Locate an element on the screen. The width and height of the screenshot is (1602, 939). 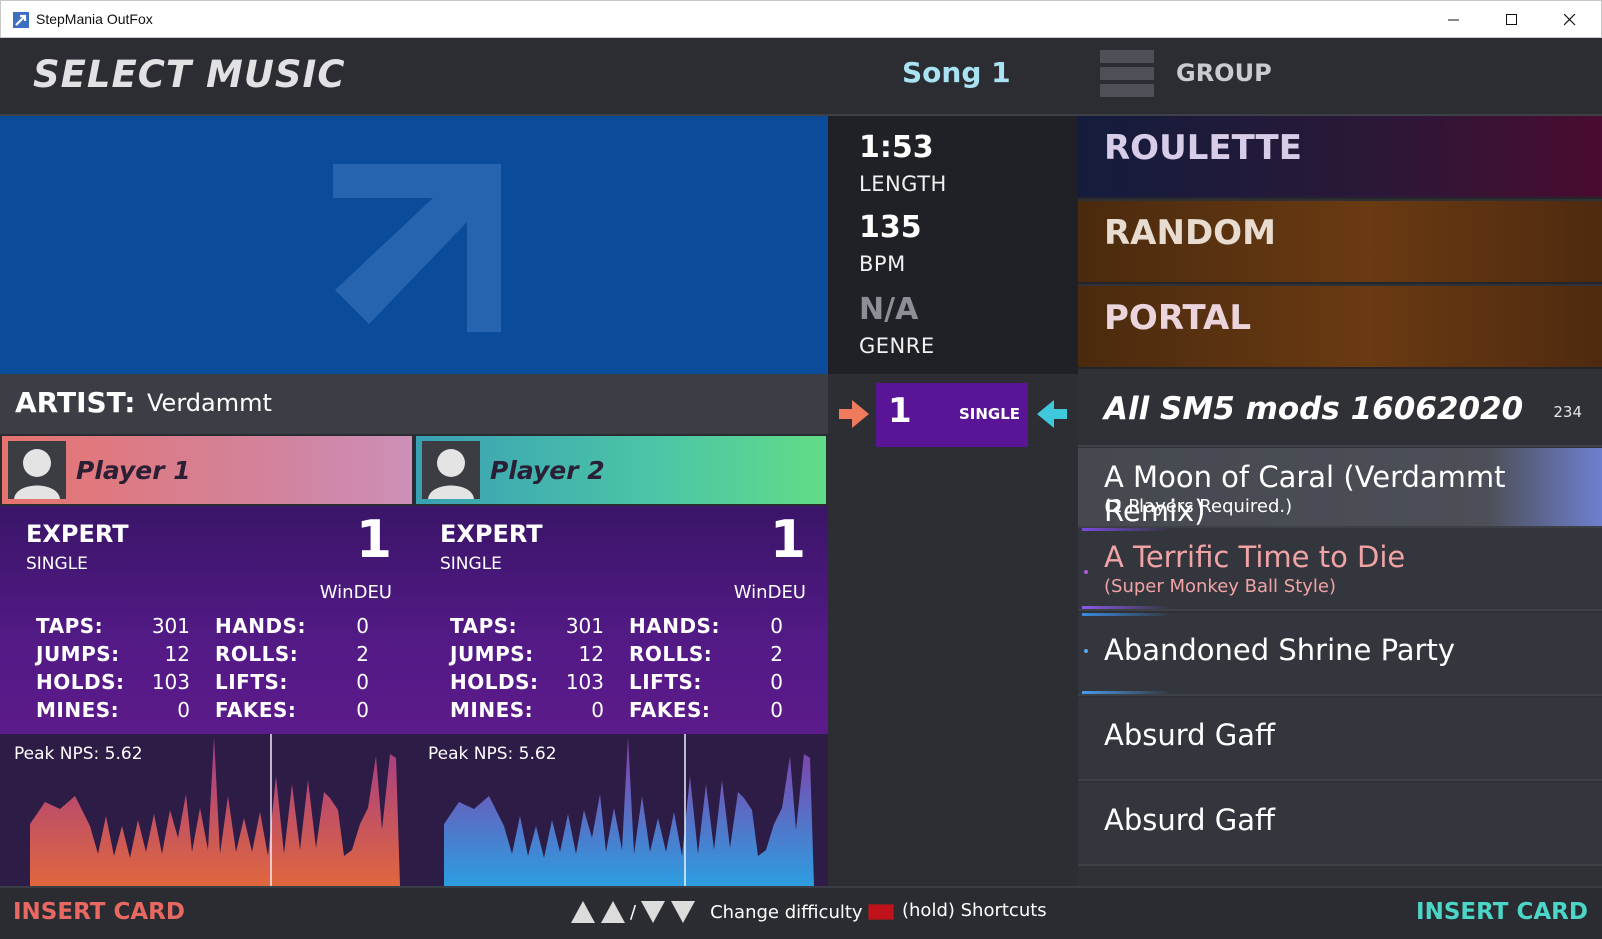
song-subtitle: (2 Players Required.) is located at coordinates (1198, 506).